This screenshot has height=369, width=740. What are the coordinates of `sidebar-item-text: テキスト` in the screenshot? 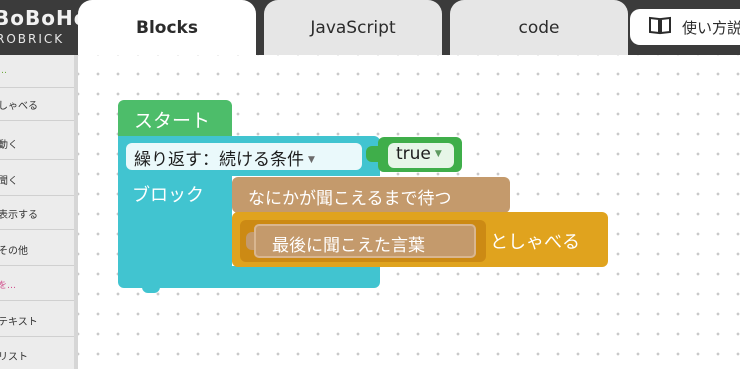 It's located at (37, 320).